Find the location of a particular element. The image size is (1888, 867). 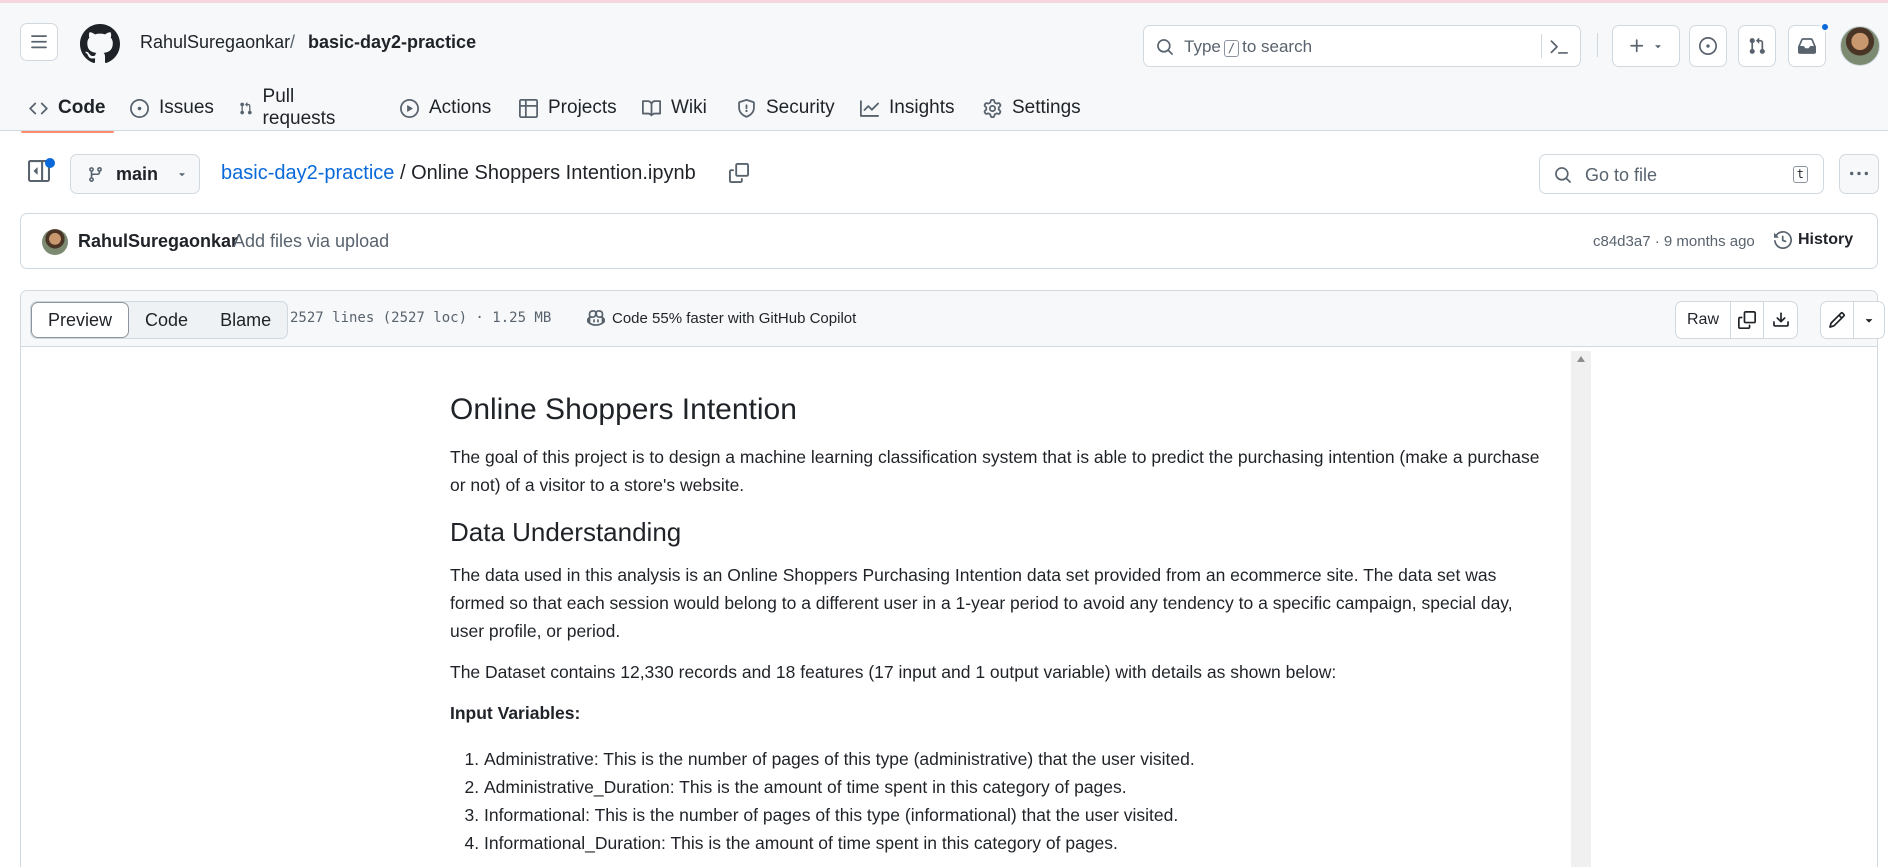

branch-name: main is located at coordinates (137, 173).